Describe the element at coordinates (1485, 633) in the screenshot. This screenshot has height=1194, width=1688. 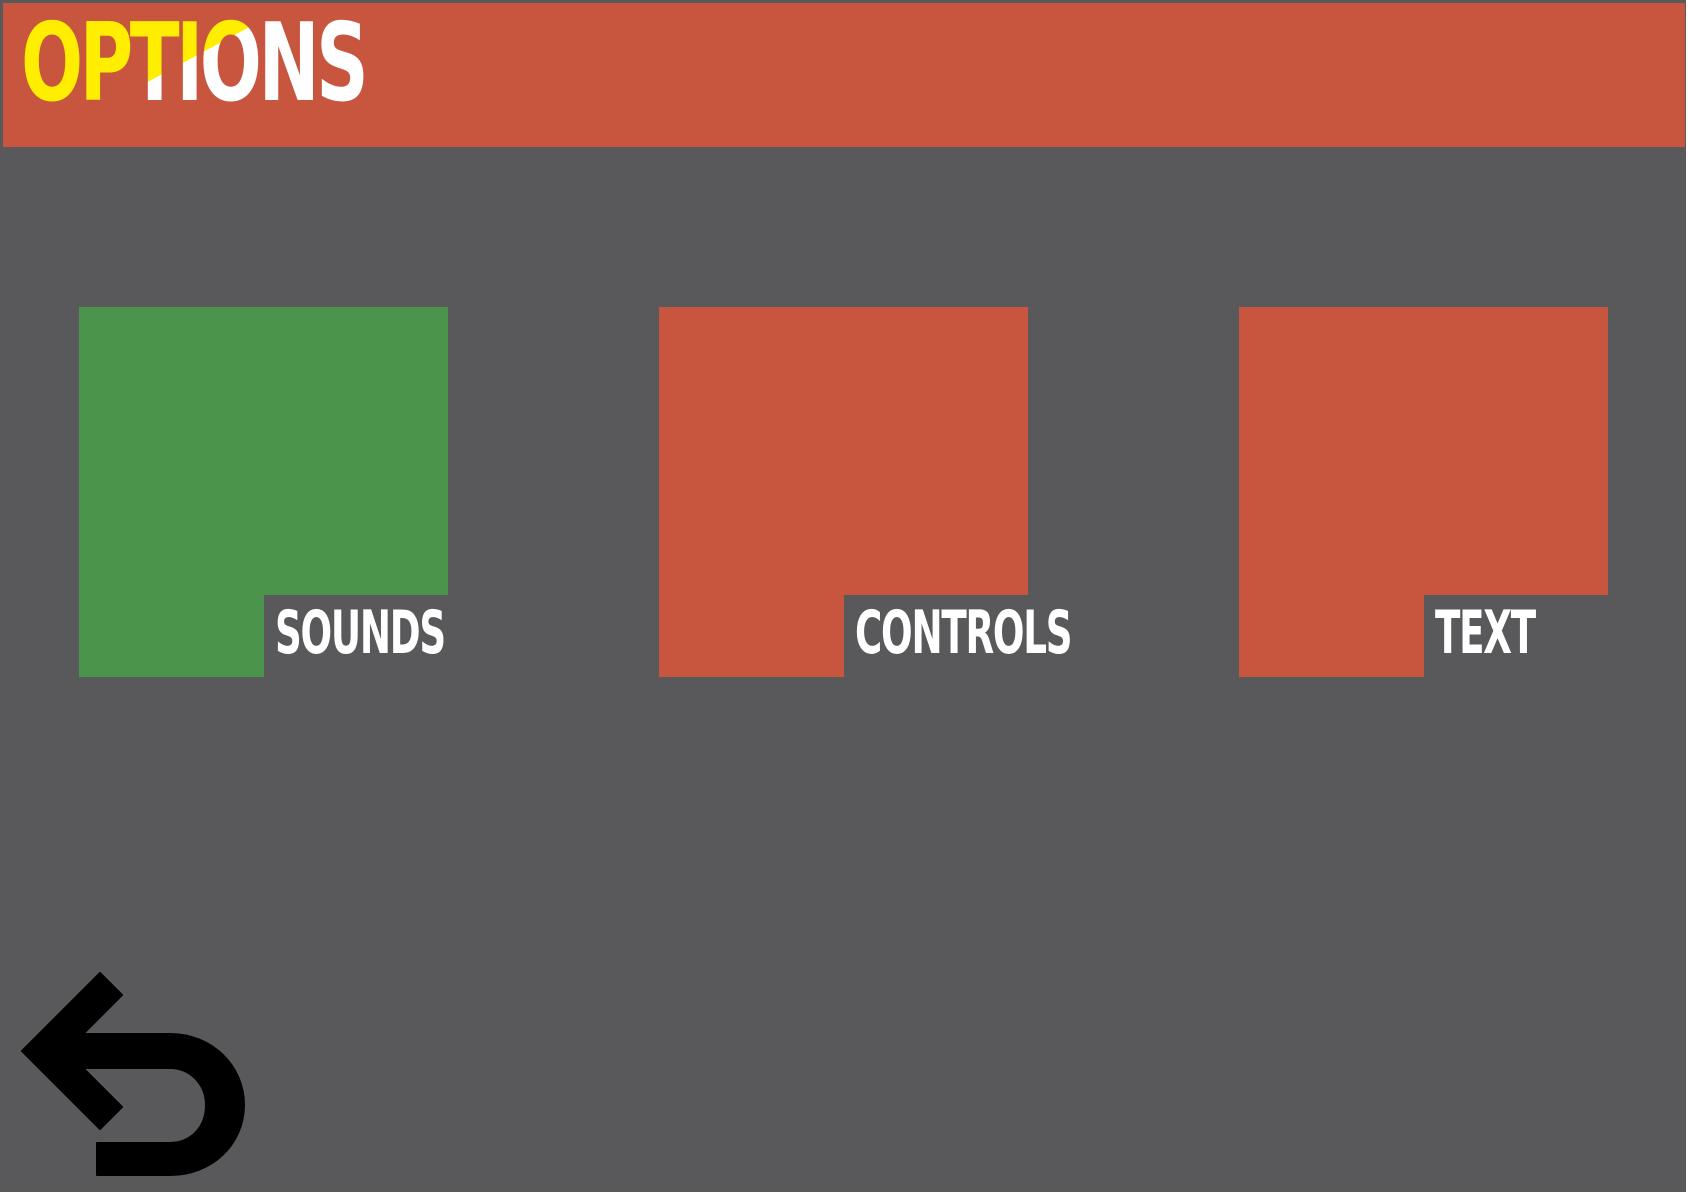
I see `text-label: TEXT` at that location.